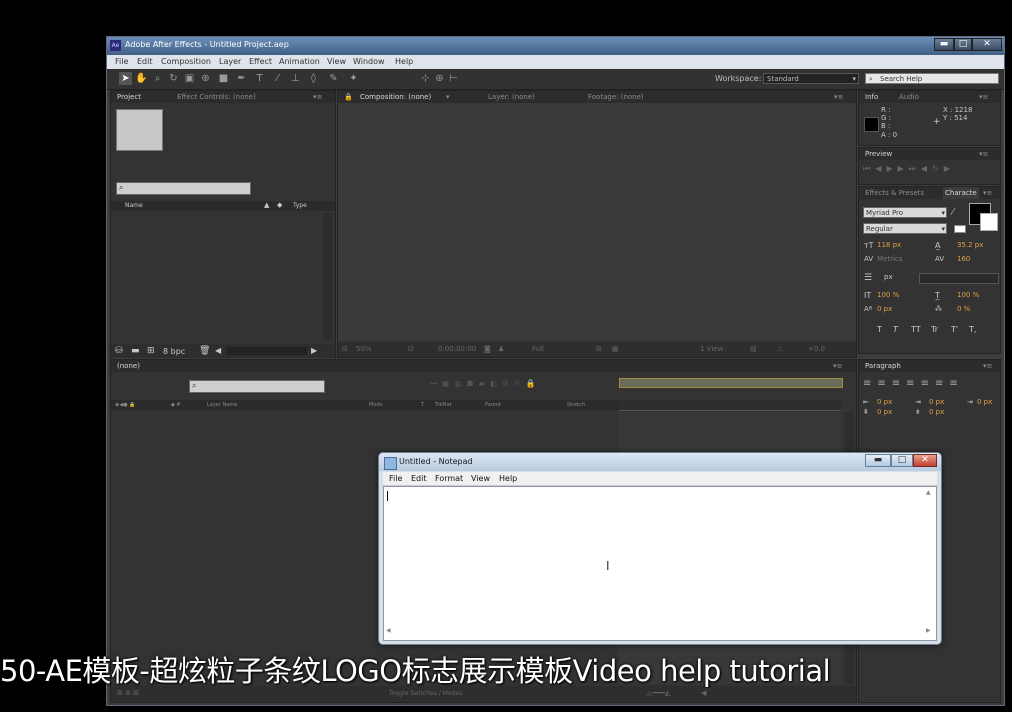 Image resolution: width=1012 pixels, height=712 pixels. I want to click on work-area-bar, so click(731, 383).